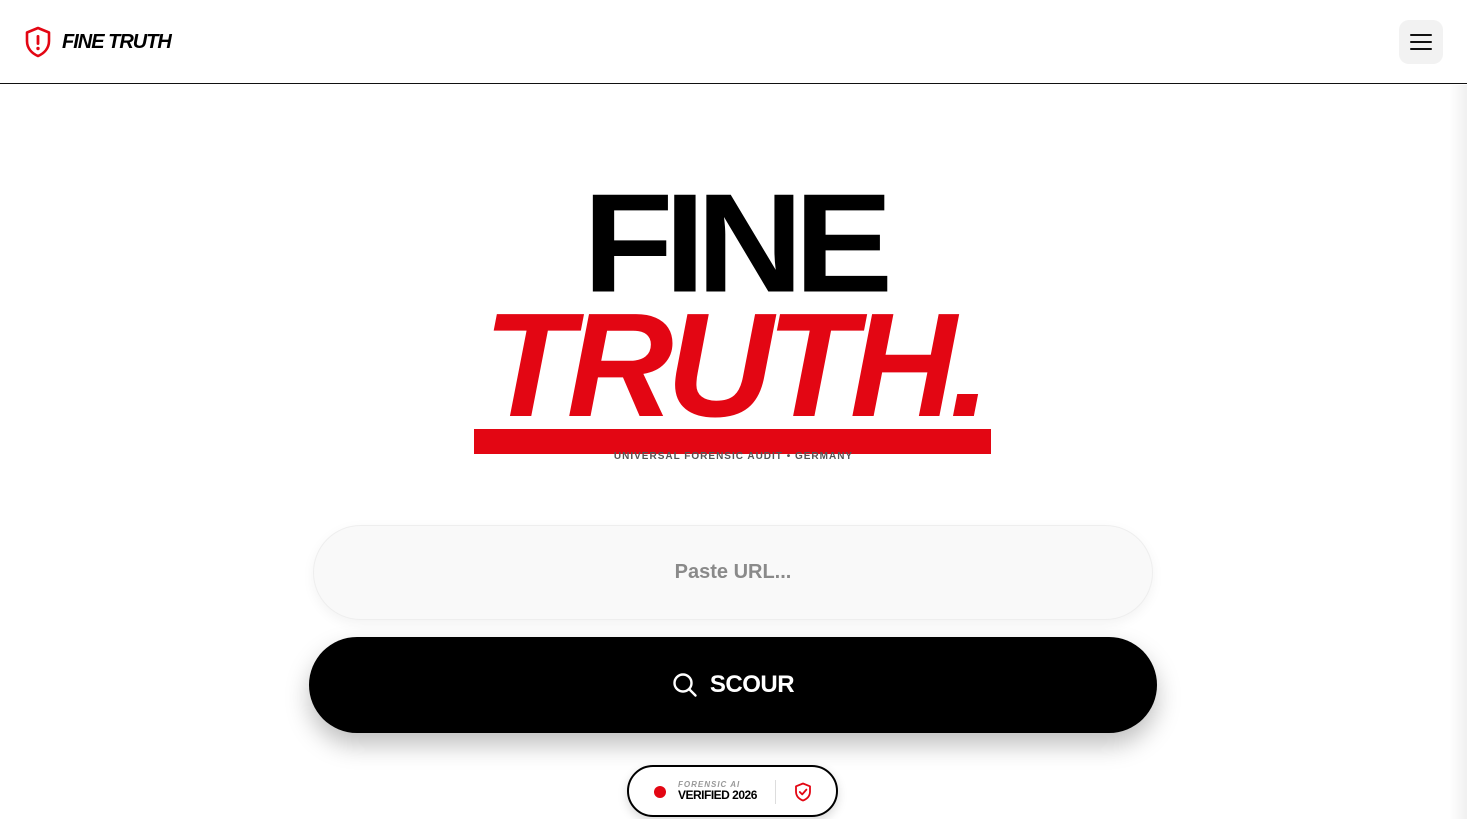  Describe the element at coordinates (733, 572) in the screenshot. I see `url-input` at that location.